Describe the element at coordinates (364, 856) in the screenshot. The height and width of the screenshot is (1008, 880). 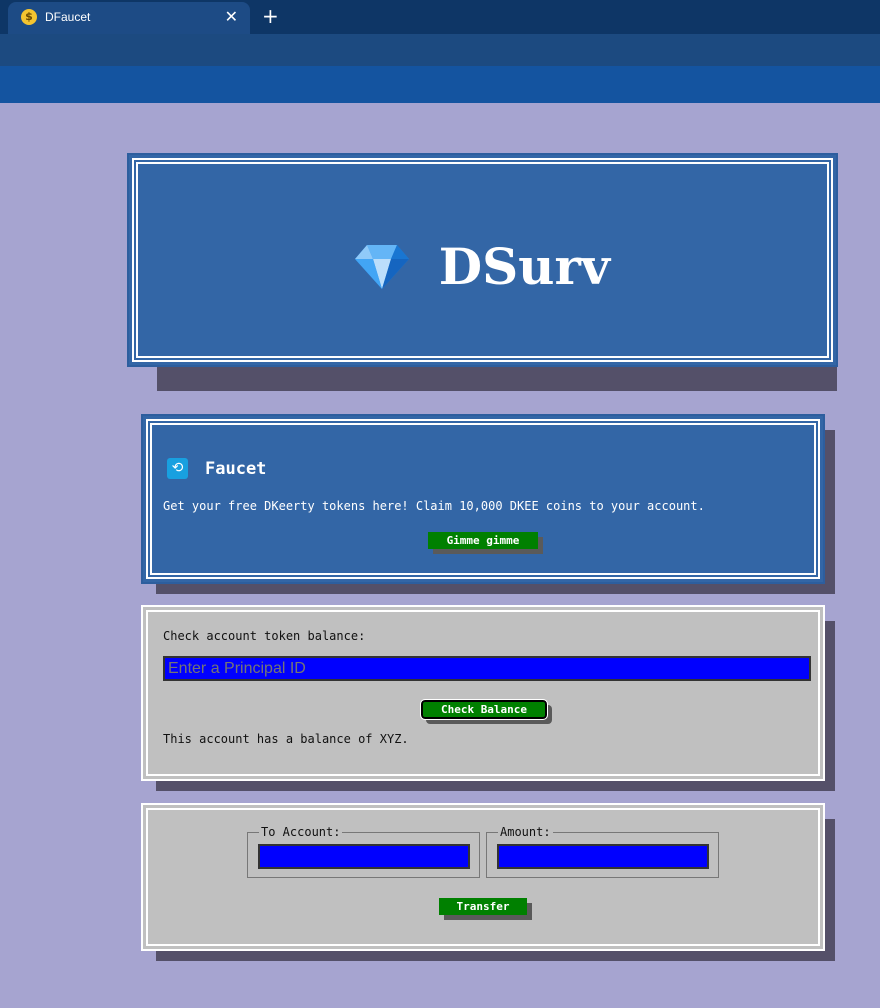
I see `to-account-input` at that location.